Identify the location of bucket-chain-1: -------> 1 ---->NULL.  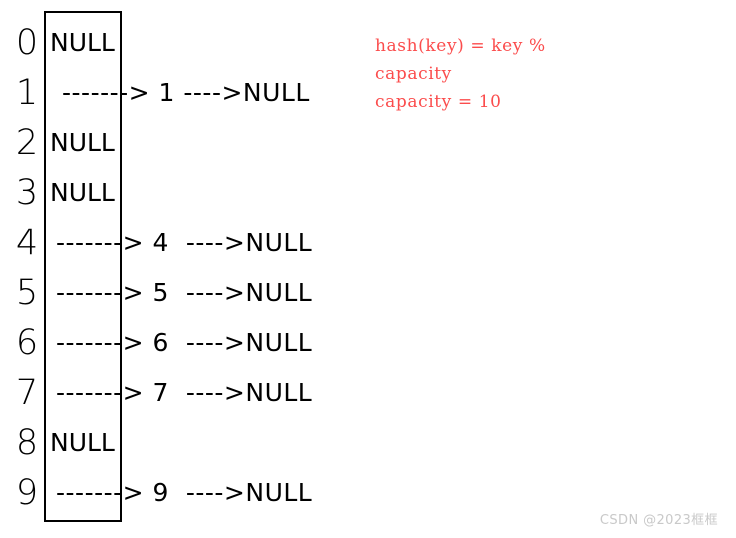
(186, 92).